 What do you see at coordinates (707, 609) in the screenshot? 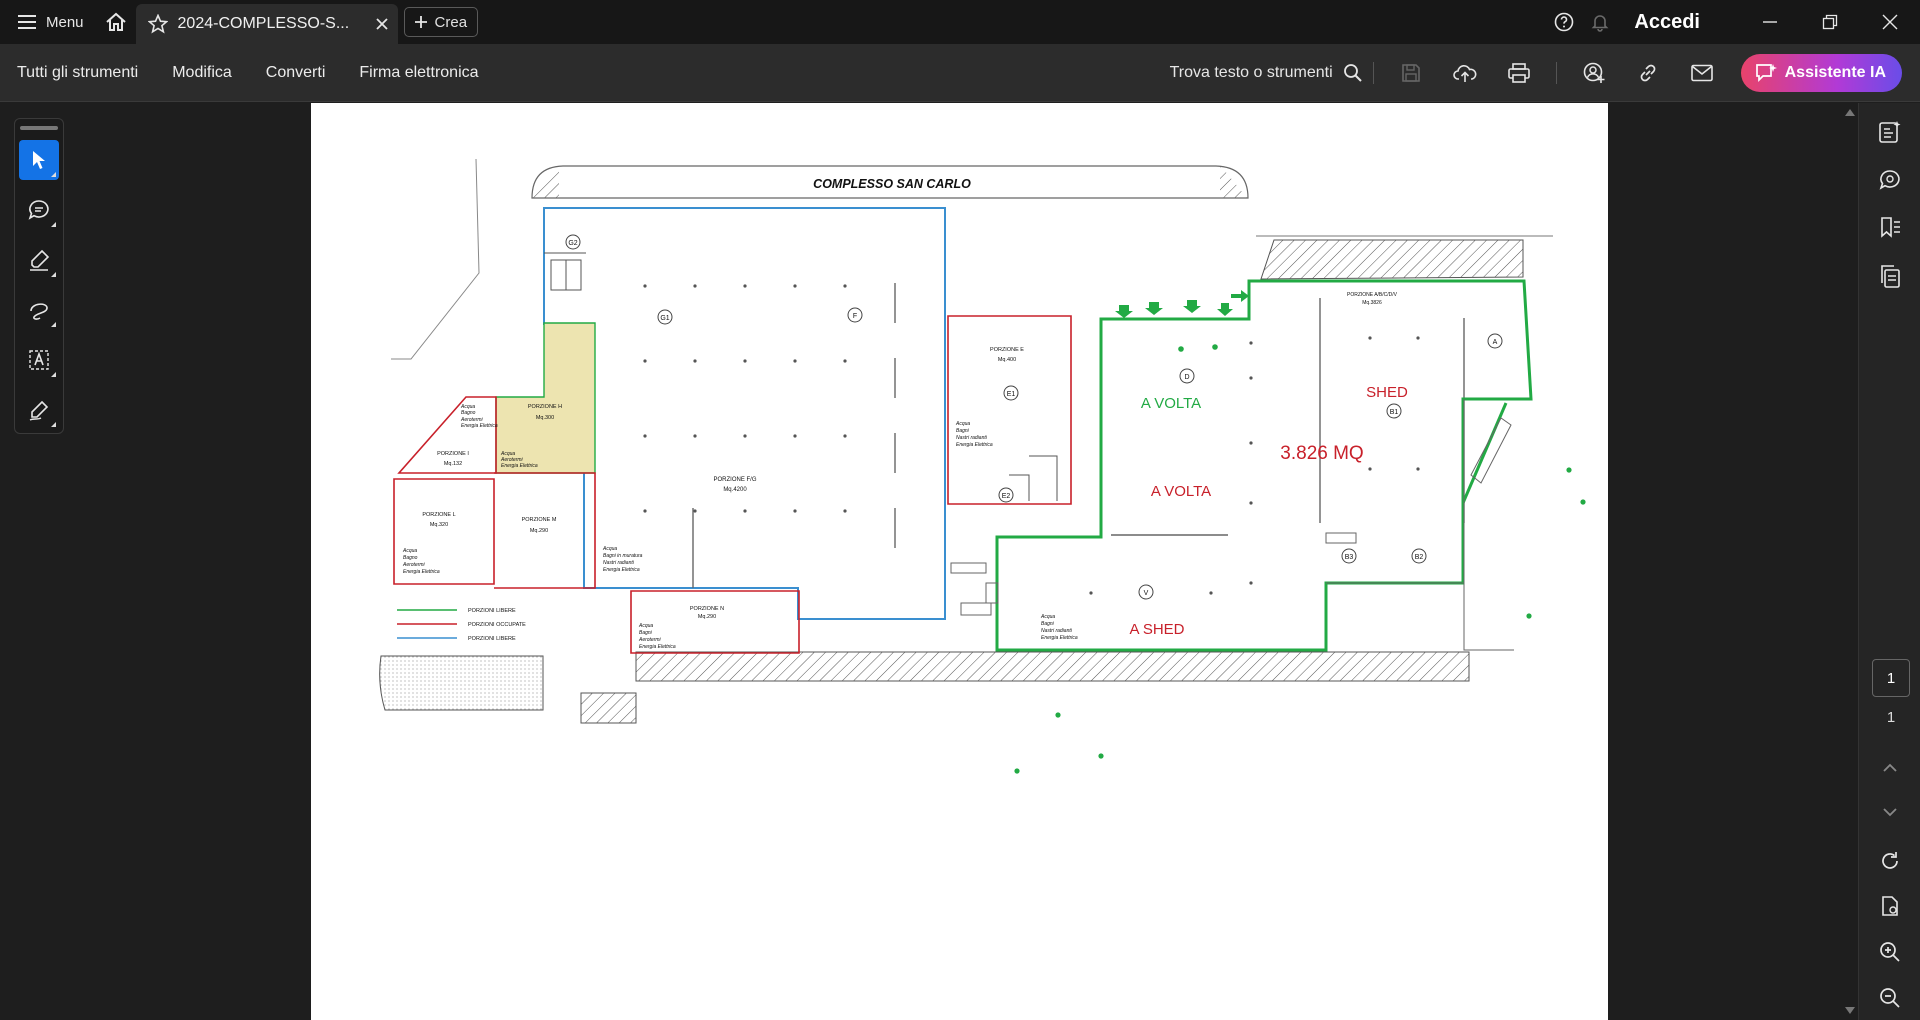
I see `svg-text: PORZIONE N` at bounding box center [707, 609].